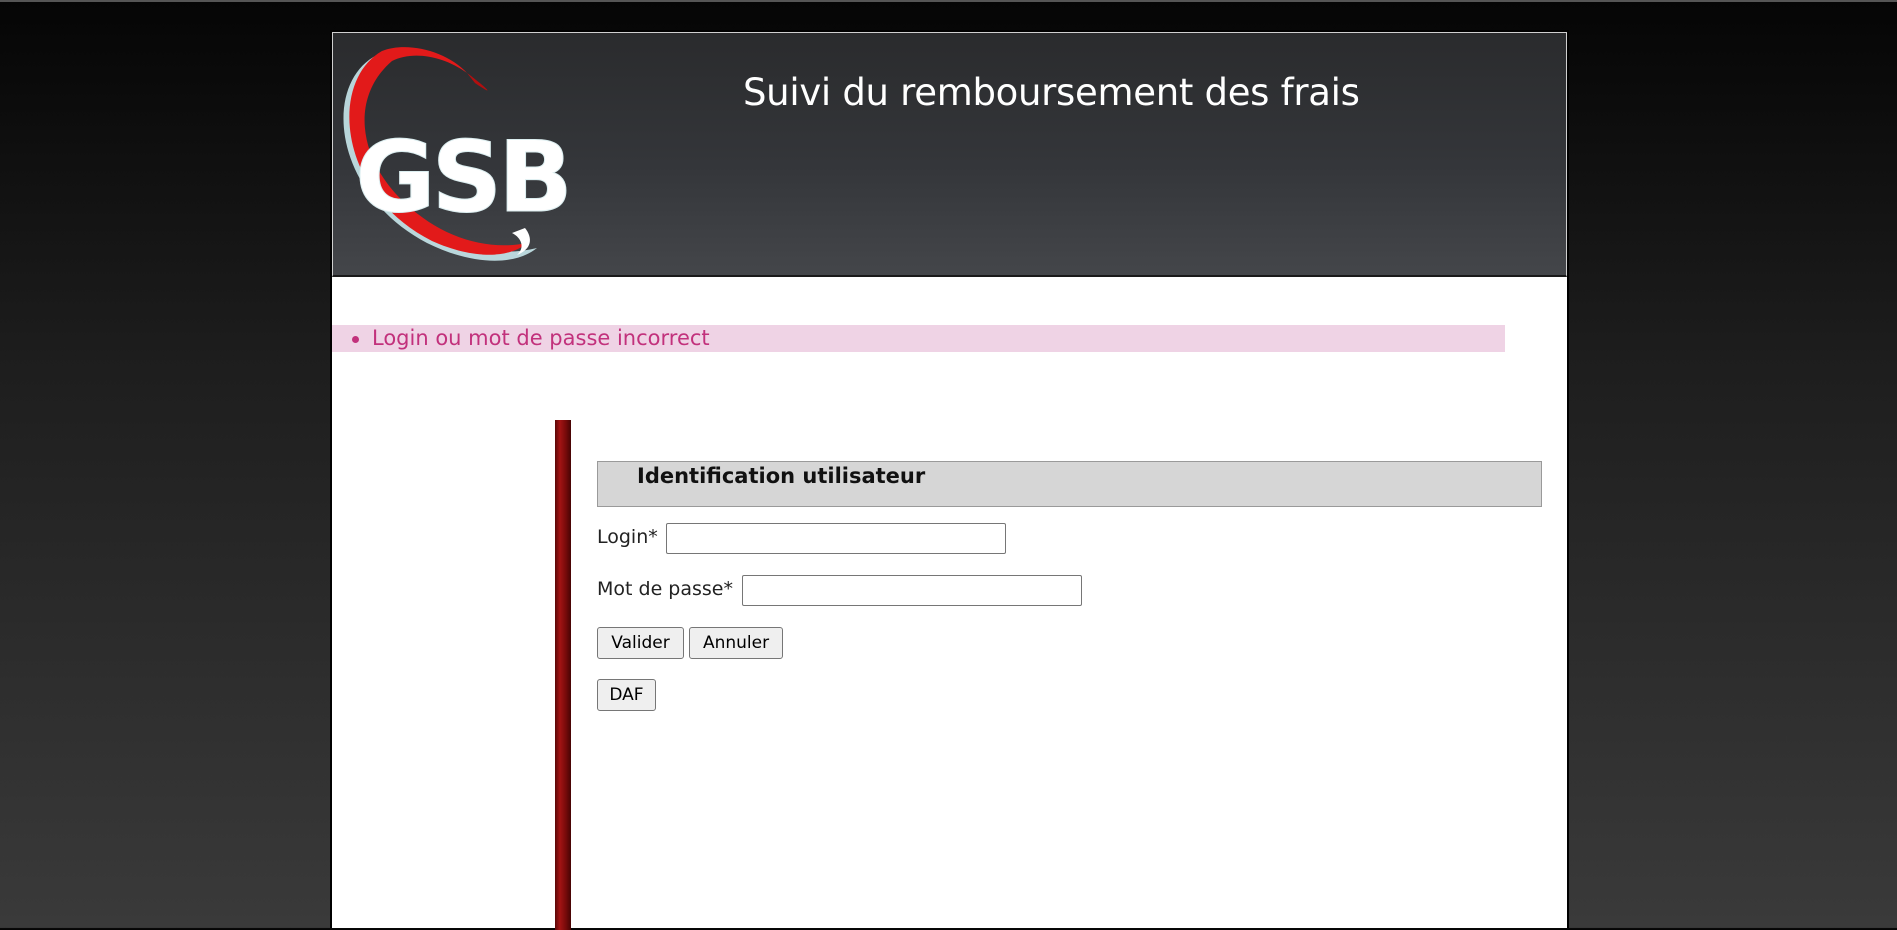  Describe the element at coordinates (462, 178) in the screenshot. I see `logo-text: GSB` at that location.